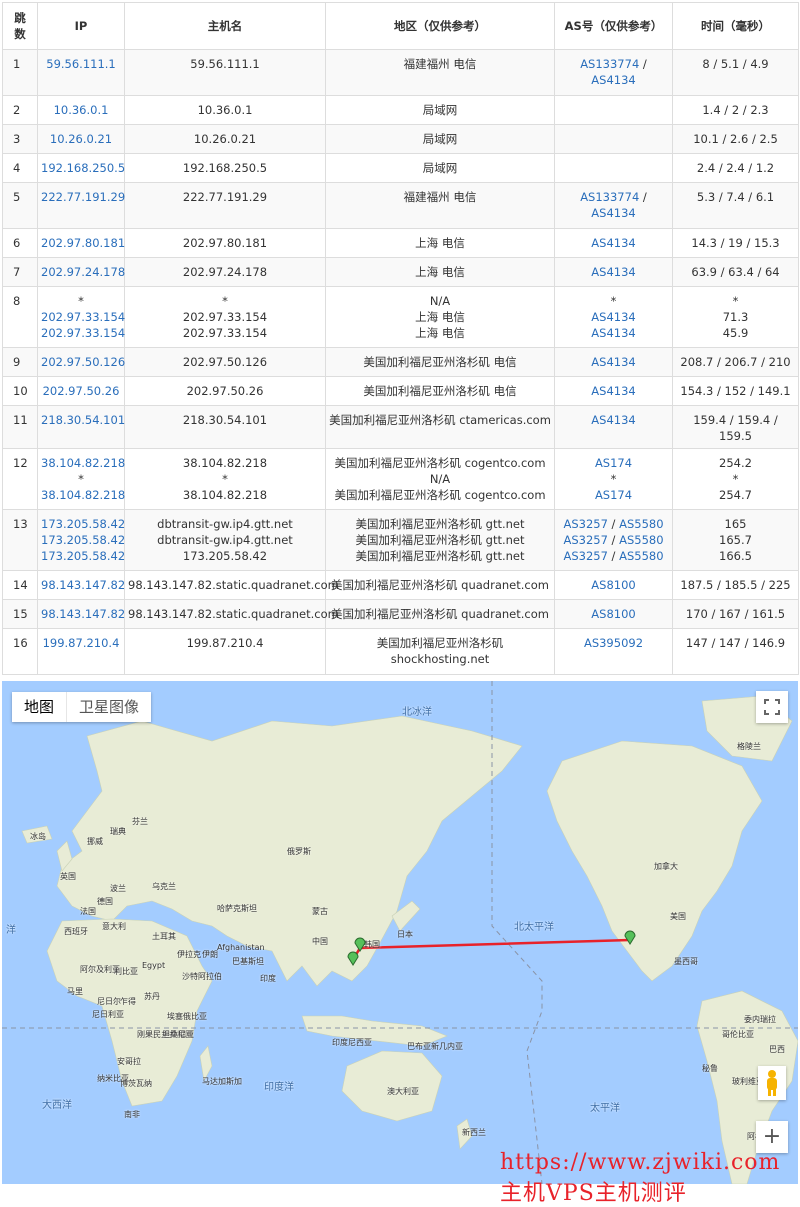 This screenshot has width=800, height=1207. Describe the element at coordinates (613, 139) in the screenshot. I see `as-cell` at that location.